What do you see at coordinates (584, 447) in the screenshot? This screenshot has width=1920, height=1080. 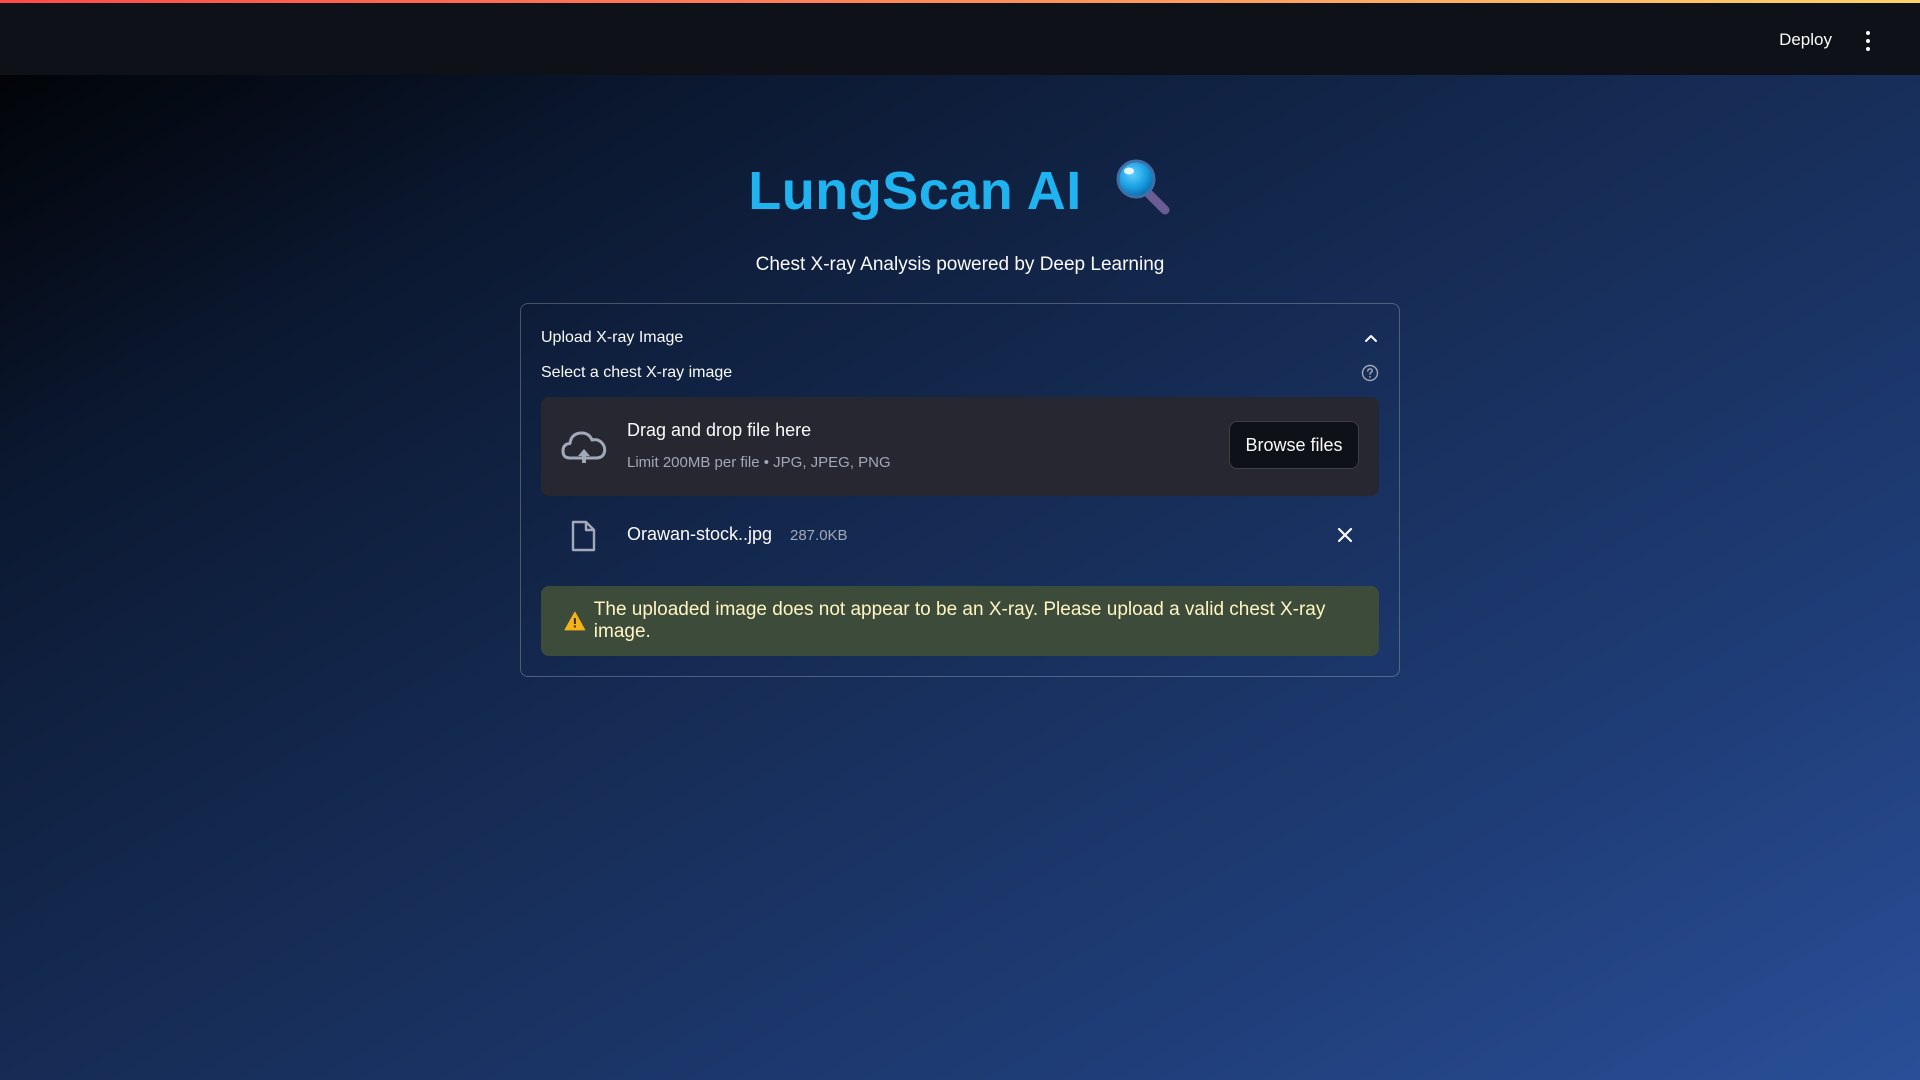 I see `cloud-upload-icon` at bounding box center [584, 447].